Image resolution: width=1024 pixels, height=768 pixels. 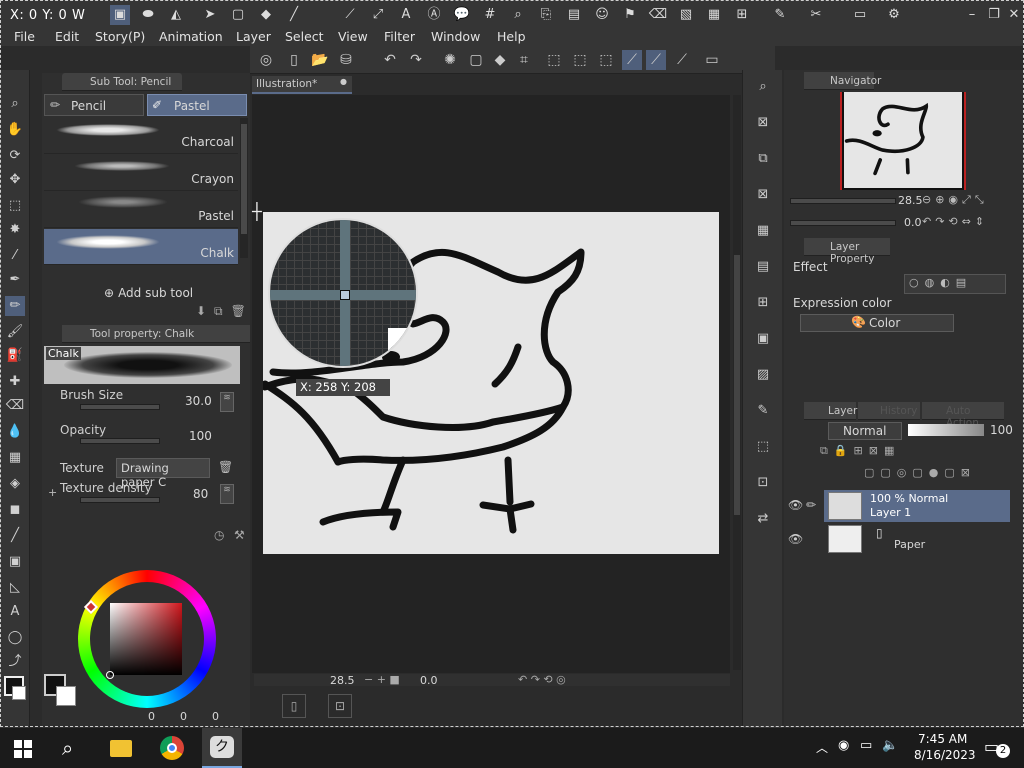 What do you see at coordinates (353, 36) in the screenshot?
I see `menu-view: View` at bounding box center [353, 36].